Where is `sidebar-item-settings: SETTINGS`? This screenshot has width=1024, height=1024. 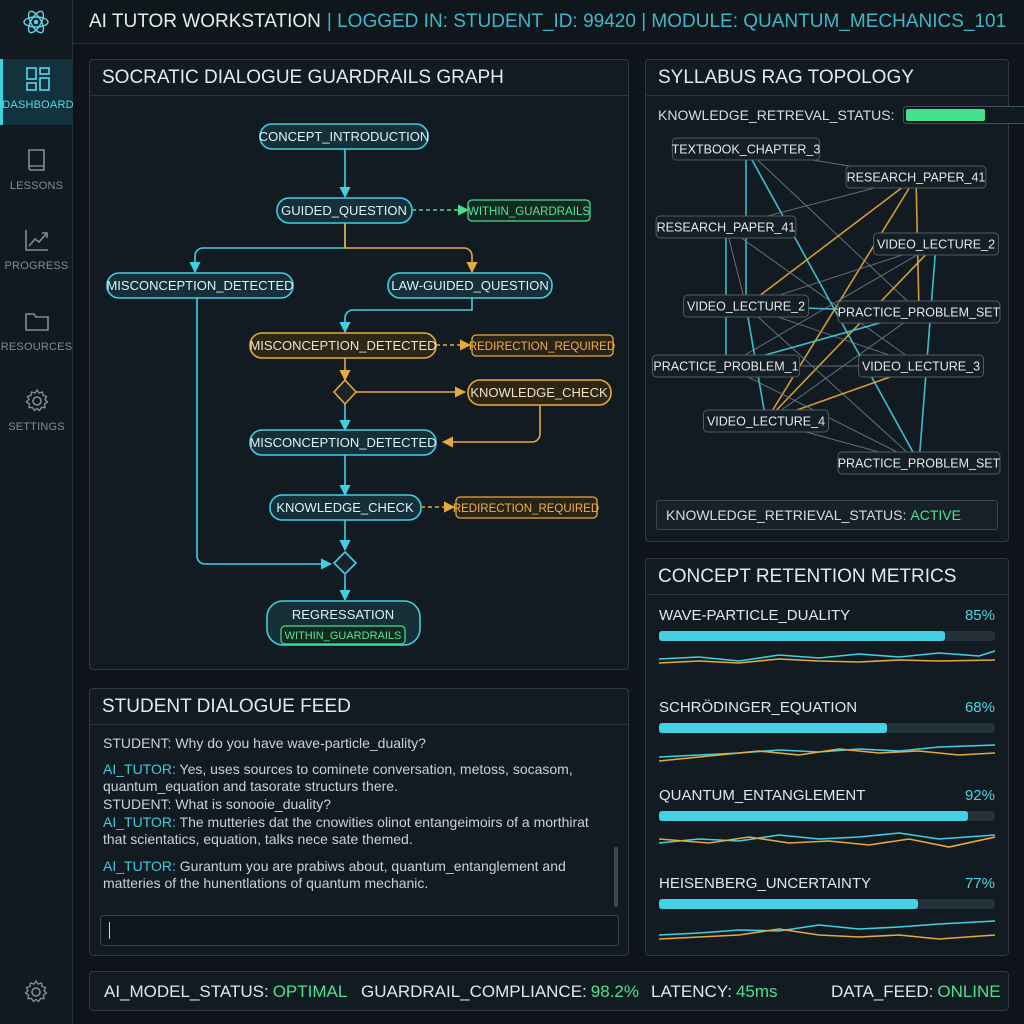
sidebar-item-settings: SETTINGS is located at coordinates (36, 414).